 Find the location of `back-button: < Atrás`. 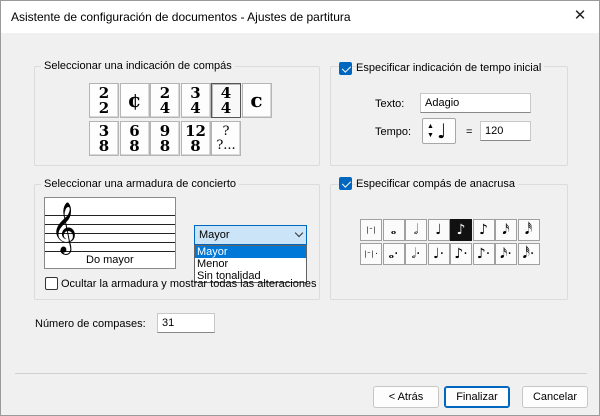

back-button: < Atrás is located at coordinates (406, 397).